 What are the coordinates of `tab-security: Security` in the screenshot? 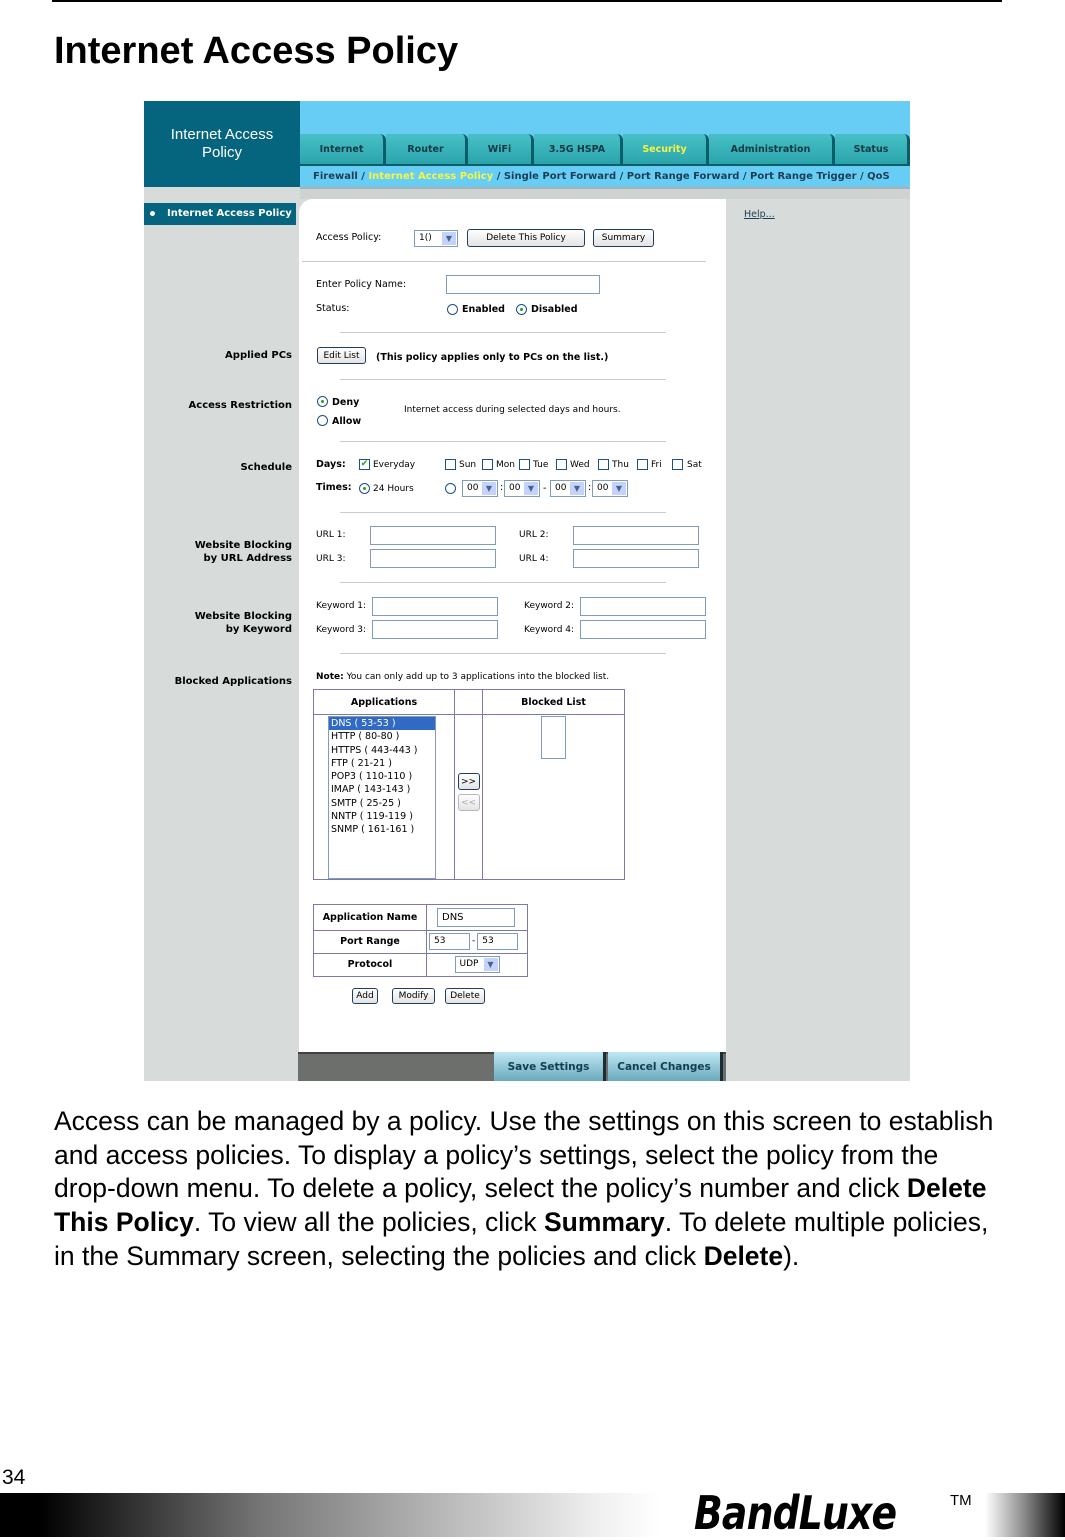 It's located at (666, 150).